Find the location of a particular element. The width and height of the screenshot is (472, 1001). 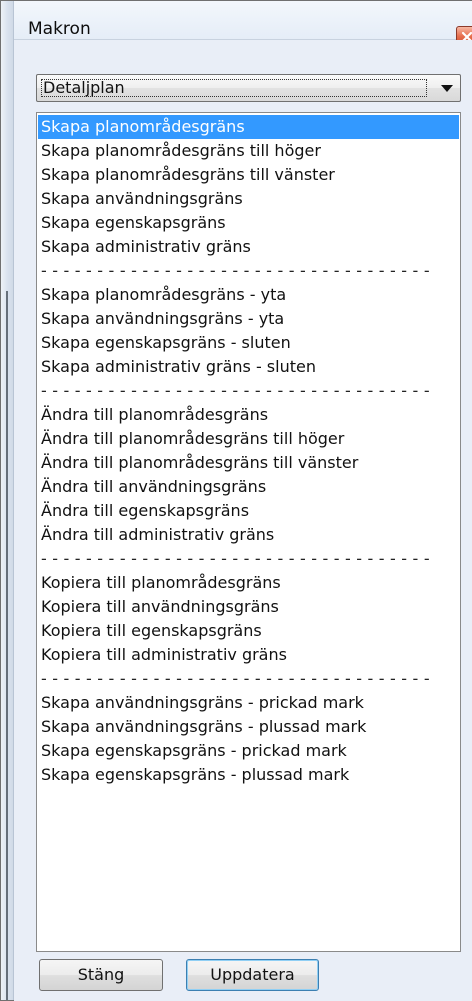

list-item: Kopiera till administrativ gräns is located at coordinates (248, 655).